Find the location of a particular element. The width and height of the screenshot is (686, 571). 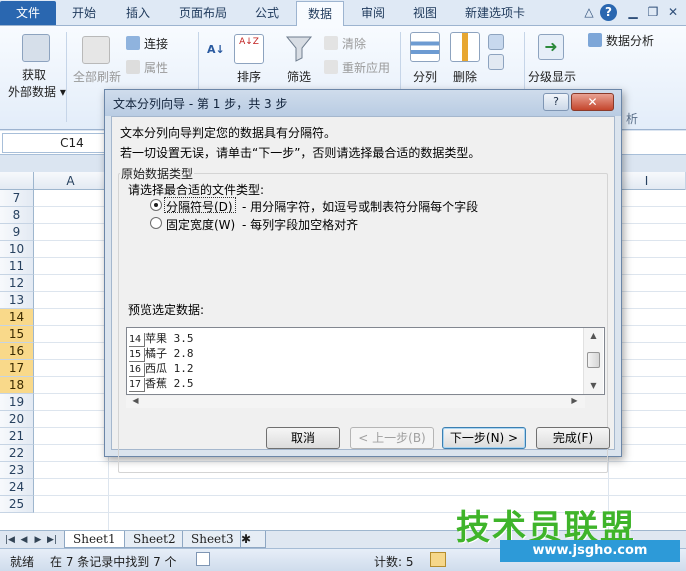

clear-icon is located at coordinates (331, 43).